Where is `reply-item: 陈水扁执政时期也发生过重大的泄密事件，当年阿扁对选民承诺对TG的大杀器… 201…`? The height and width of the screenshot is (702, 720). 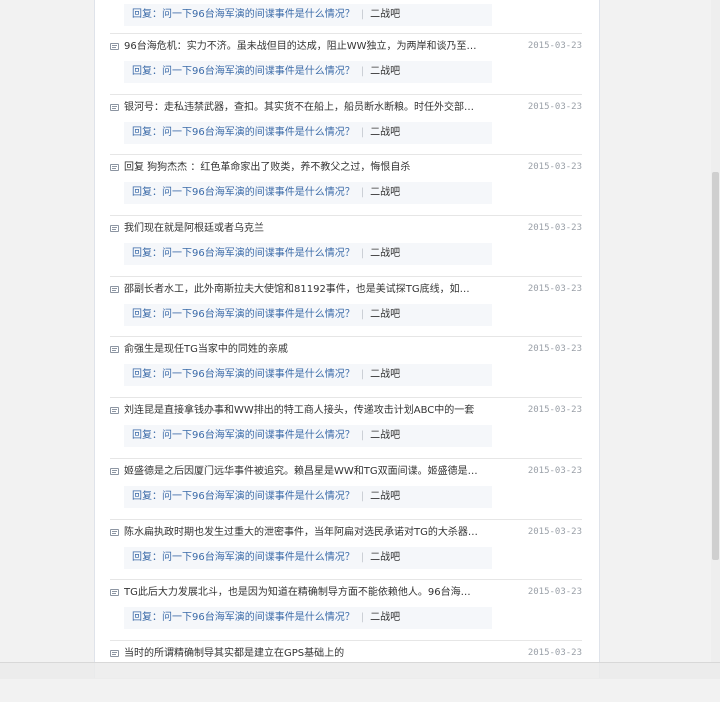
reply-item: 陈水扁执政时期也发生过重大的泄密事件，当年阿扁对选民承诺对TG的大杀器… 201… is located at coordinates (346, 550).